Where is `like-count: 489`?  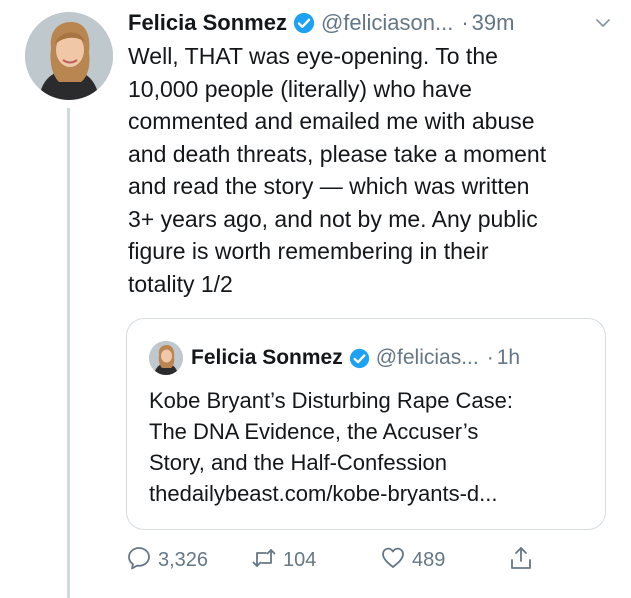 like-count: 489 is located at coordinates (429, 559).